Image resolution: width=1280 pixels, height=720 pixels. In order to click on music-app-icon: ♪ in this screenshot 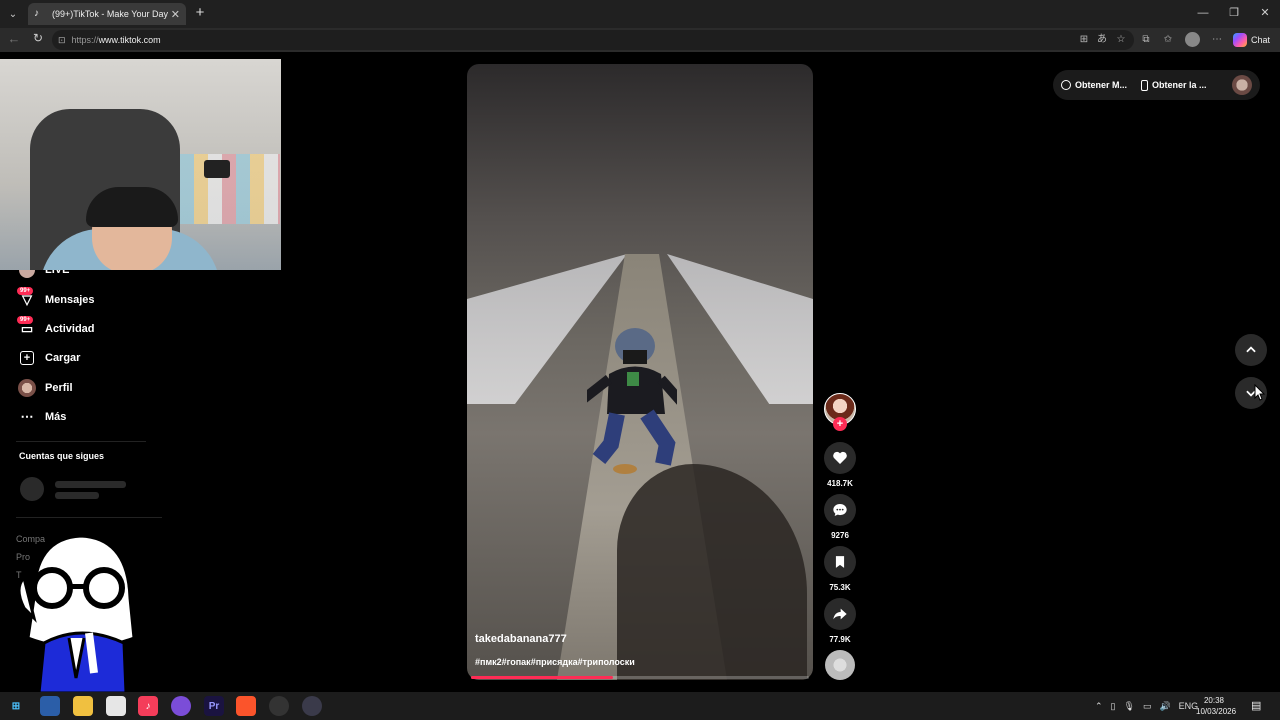, I will do `click(148, 706)`.